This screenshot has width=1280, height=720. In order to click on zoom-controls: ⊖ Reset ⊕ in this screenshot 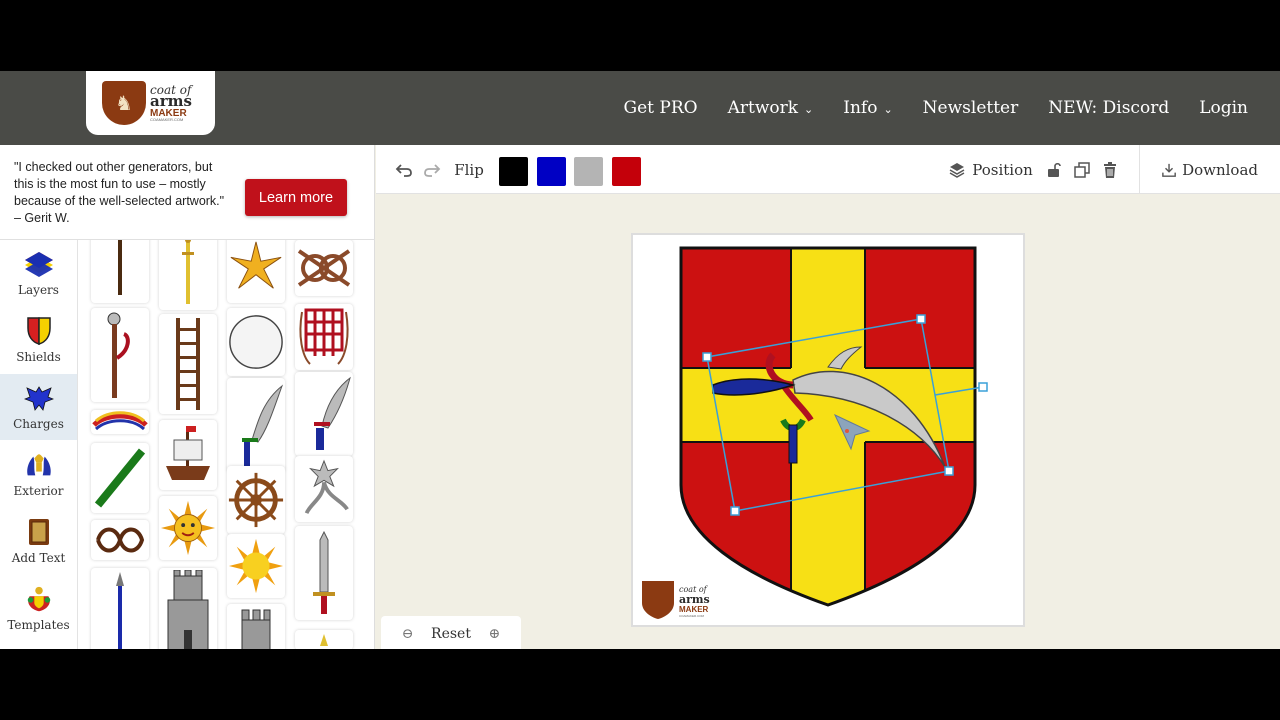, I will do `click(451, 632)`.